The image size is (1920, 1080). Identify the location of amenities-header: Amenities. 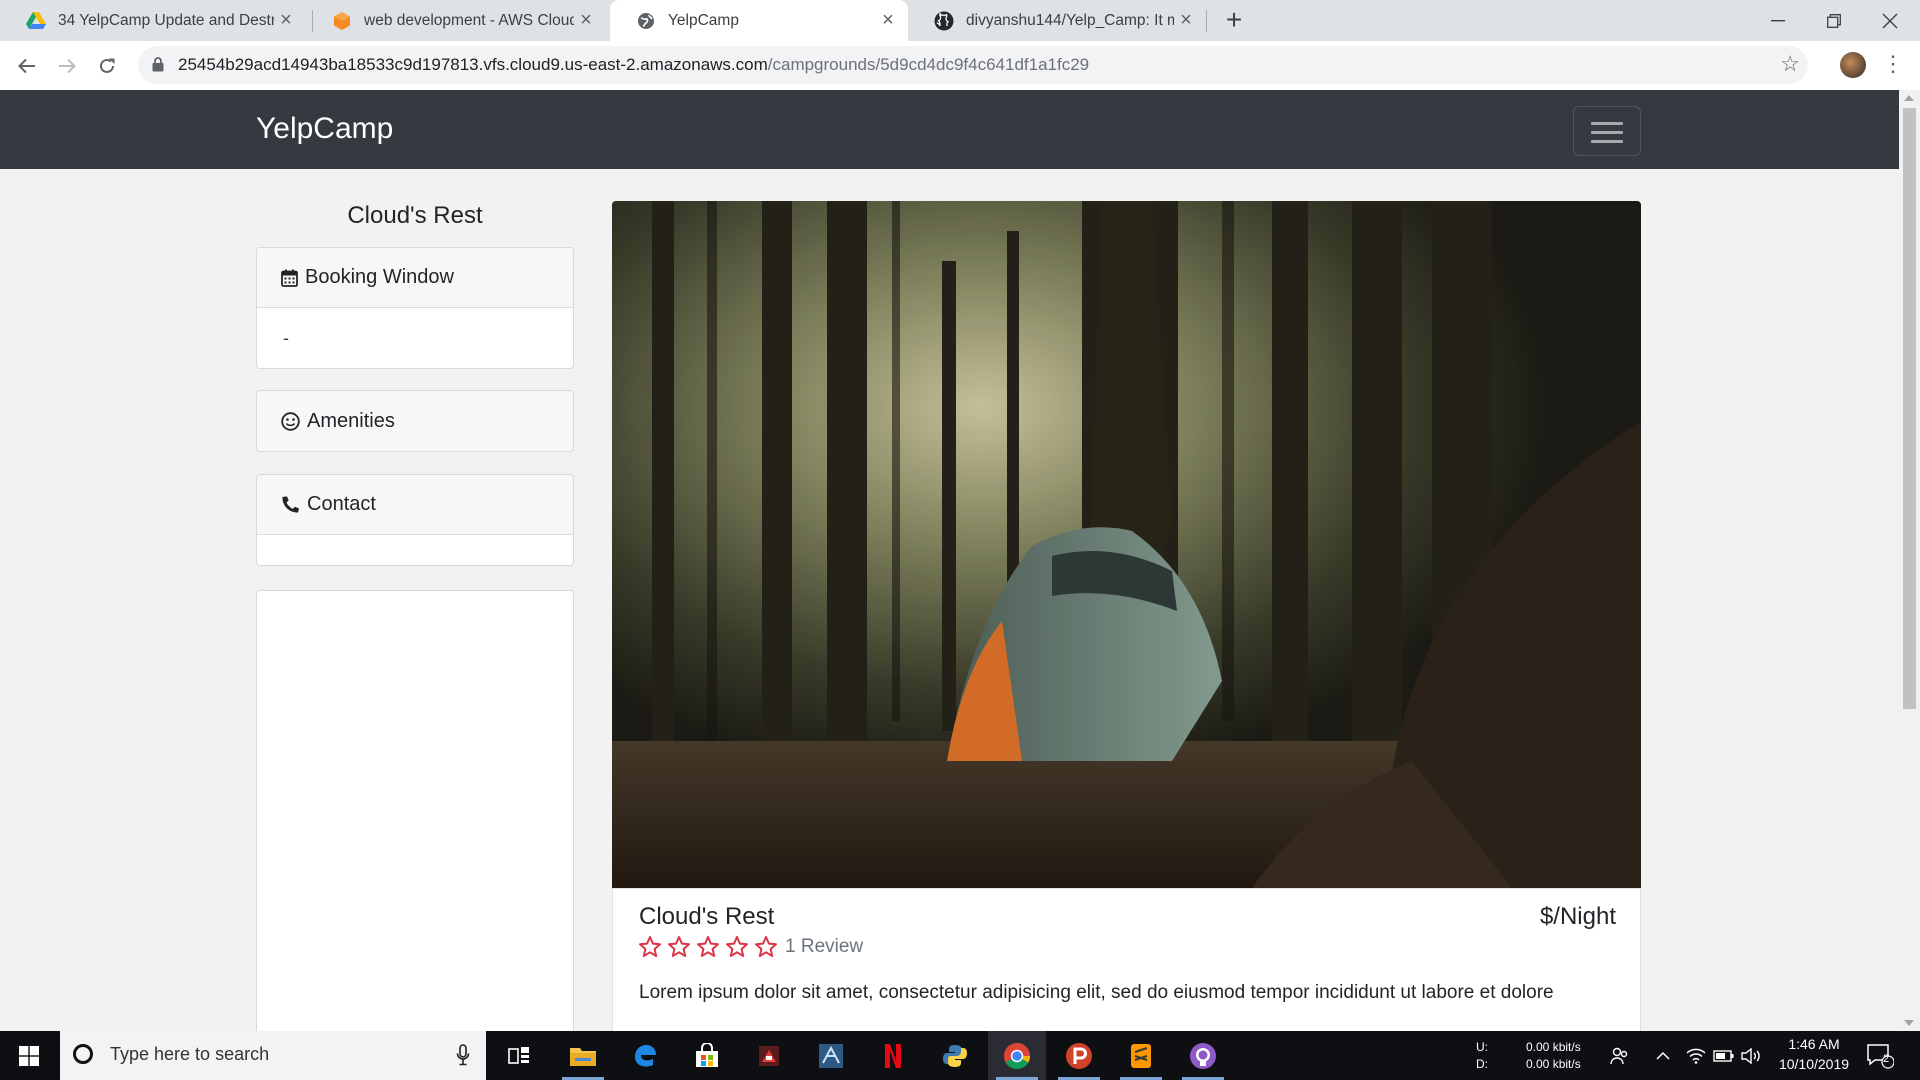
(415, 421).